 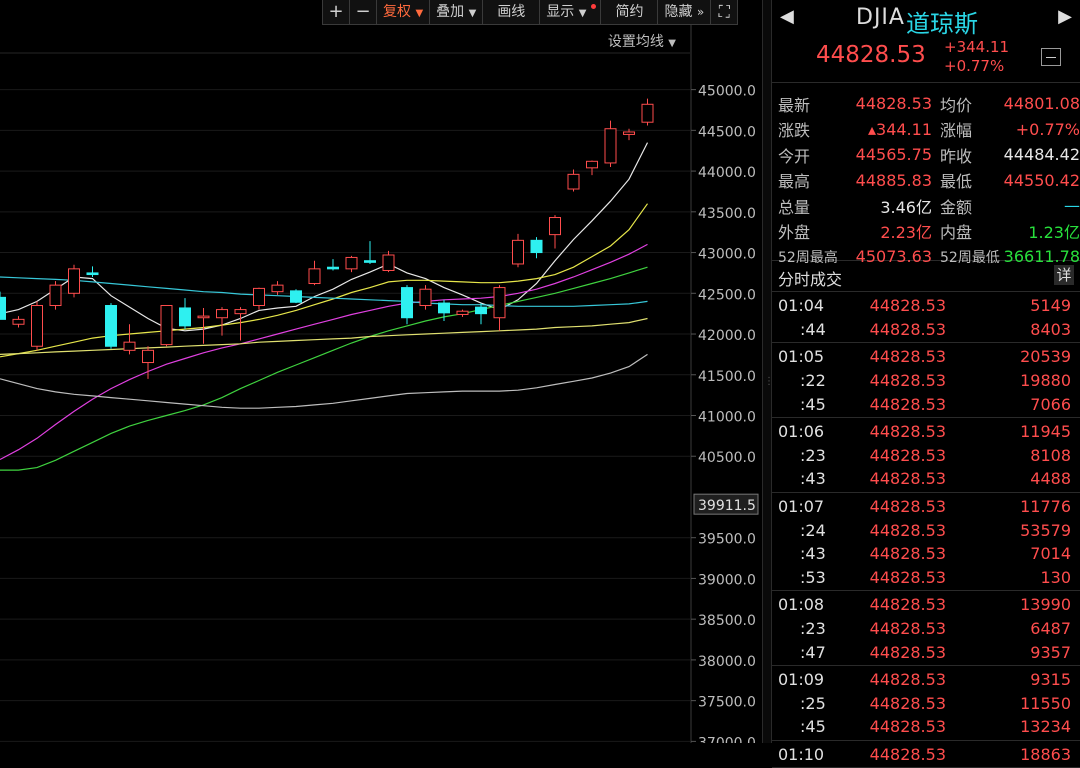 What do you see at coordinates (397, 12) in the screenshot?
I see `rights-adjust-label: 复权` at bounding box center [397, 12].